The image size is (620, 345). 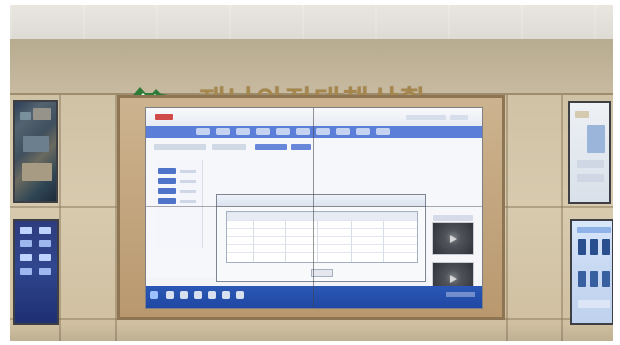 What do you see at coordinates (36, 272) in the screenshot?
I see `left-bottom-monitor` at bounding box center [36, 272].